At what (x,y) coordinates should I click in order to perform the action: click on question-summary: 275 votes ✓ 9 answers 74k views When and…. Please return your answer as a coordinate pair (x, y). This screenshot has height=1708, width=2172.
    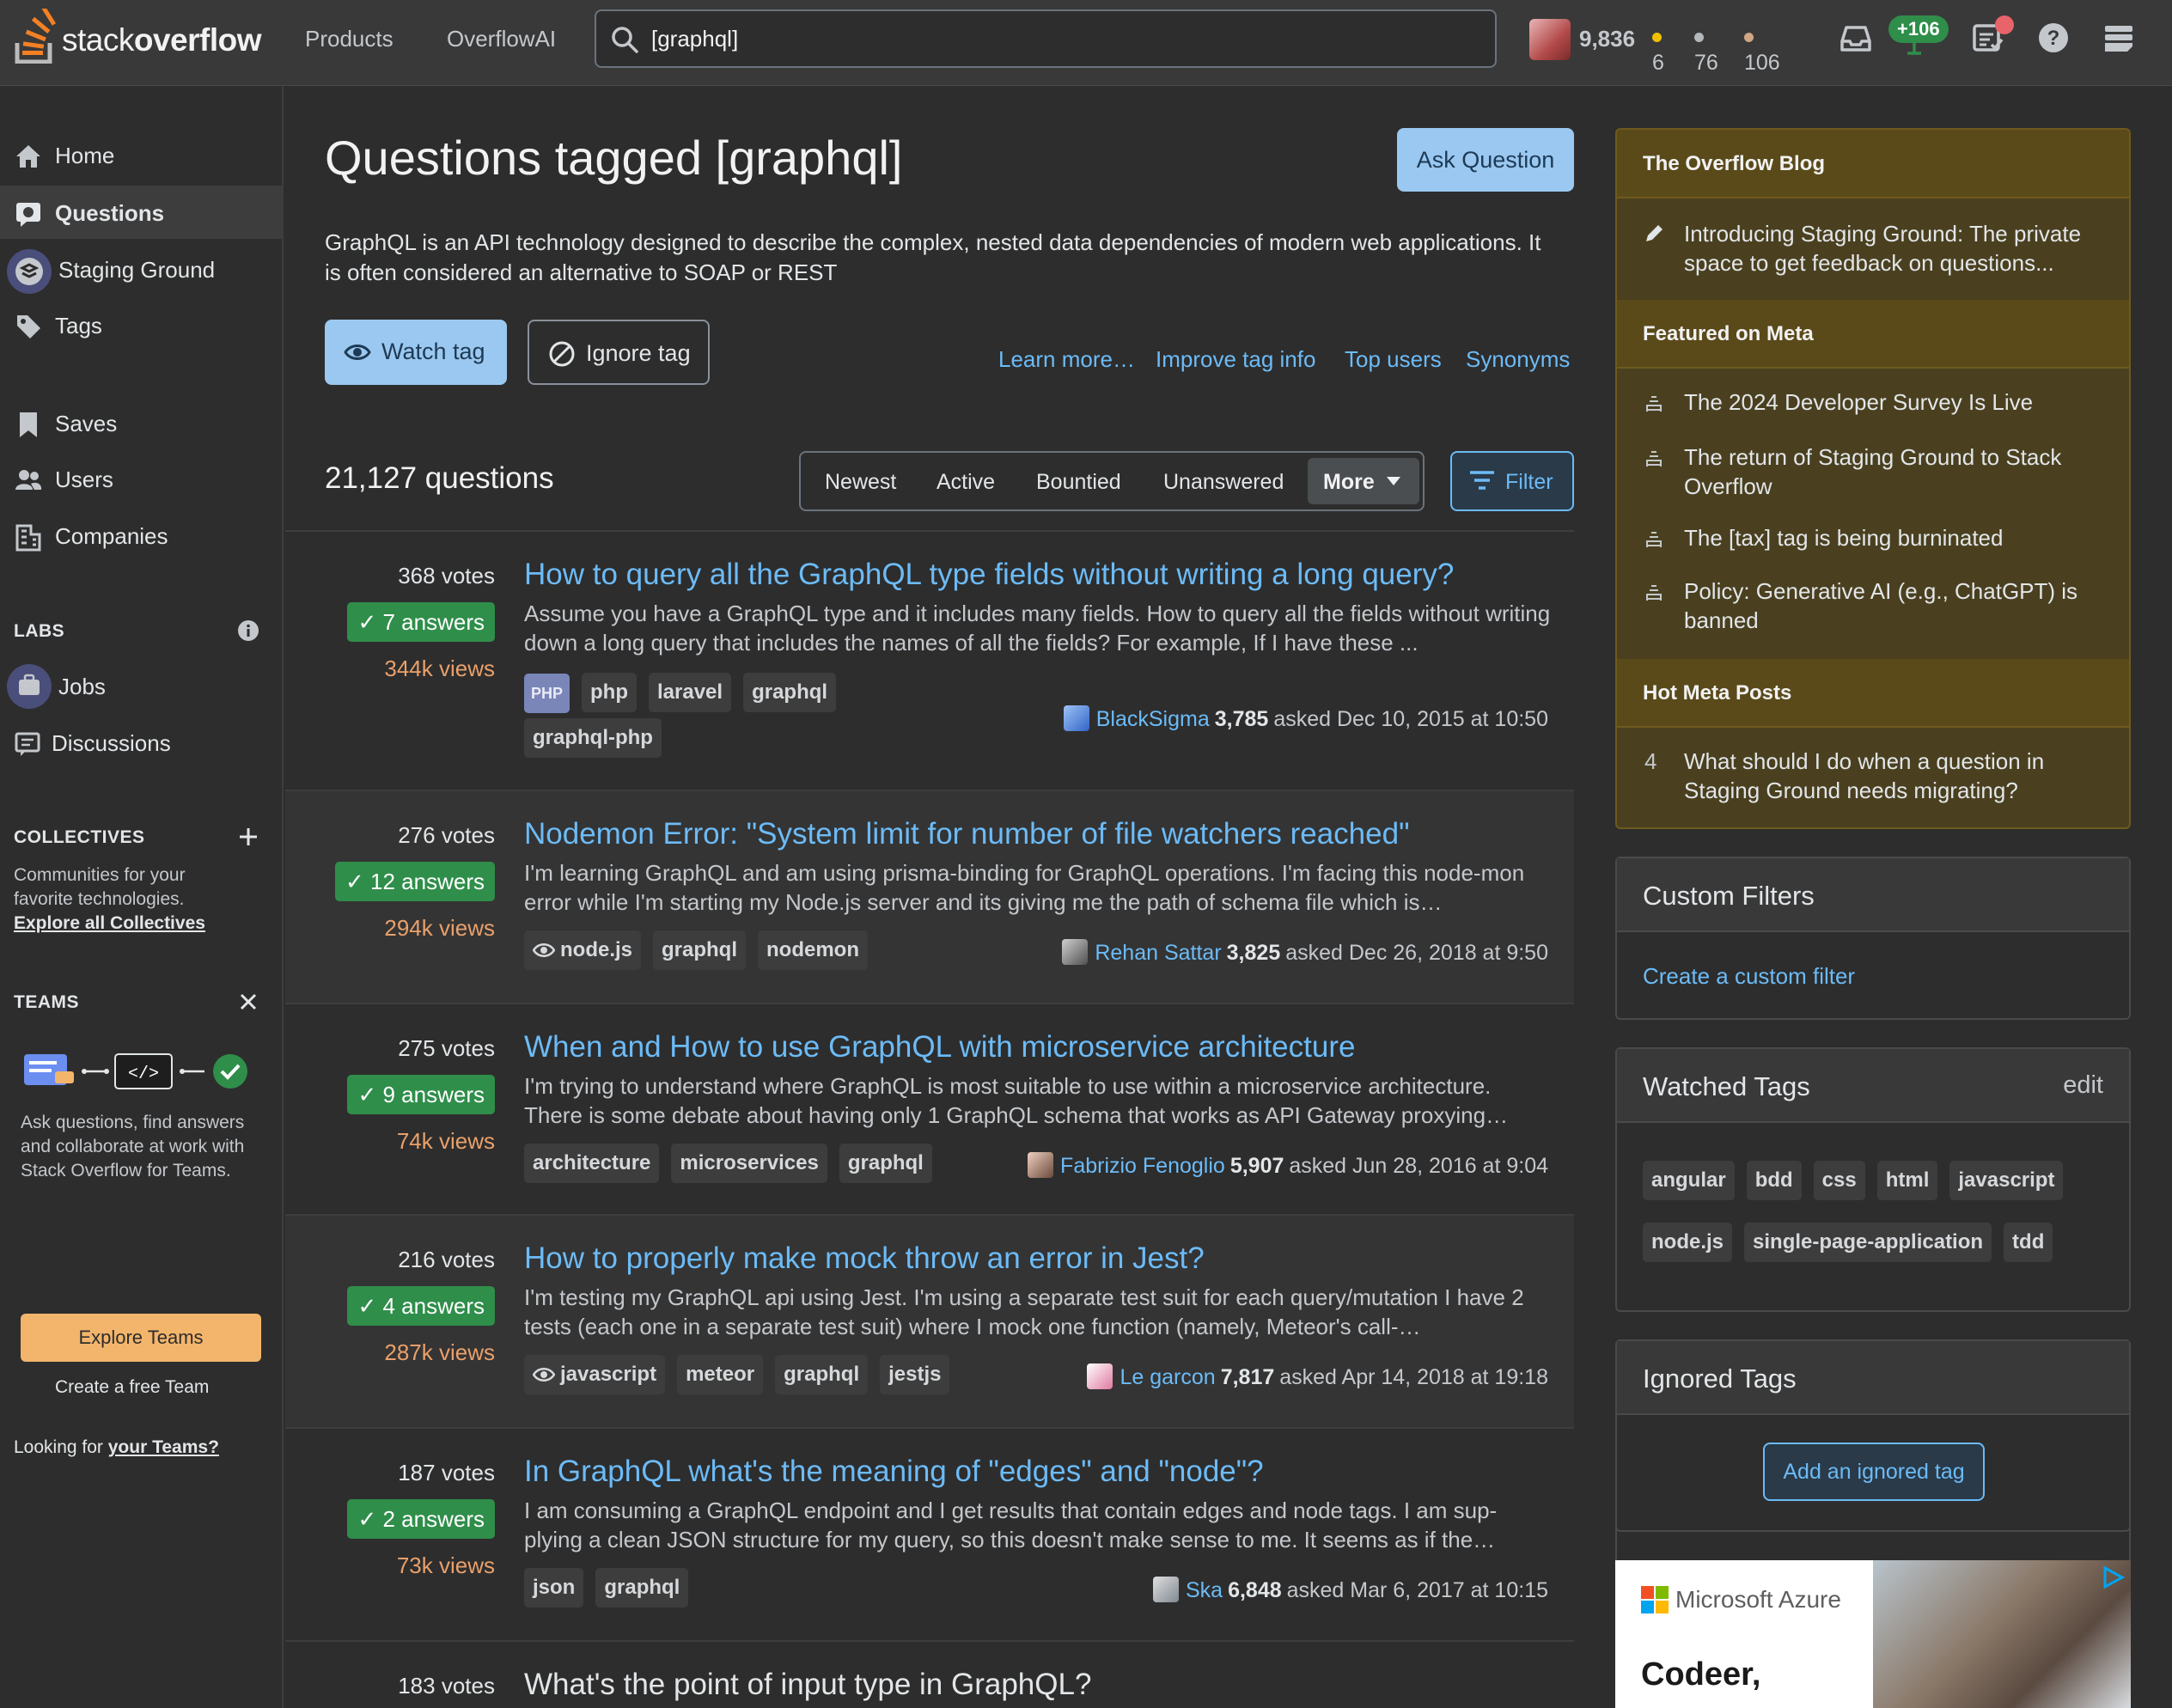
    Looking at the image, I should click on (929, 1109).